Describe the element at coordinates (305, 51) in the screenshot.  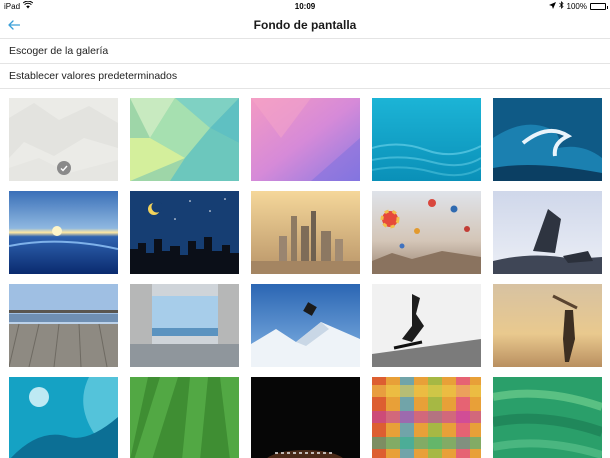
I see `choose-from-gallery-item: Escoger de la galería` at that location.